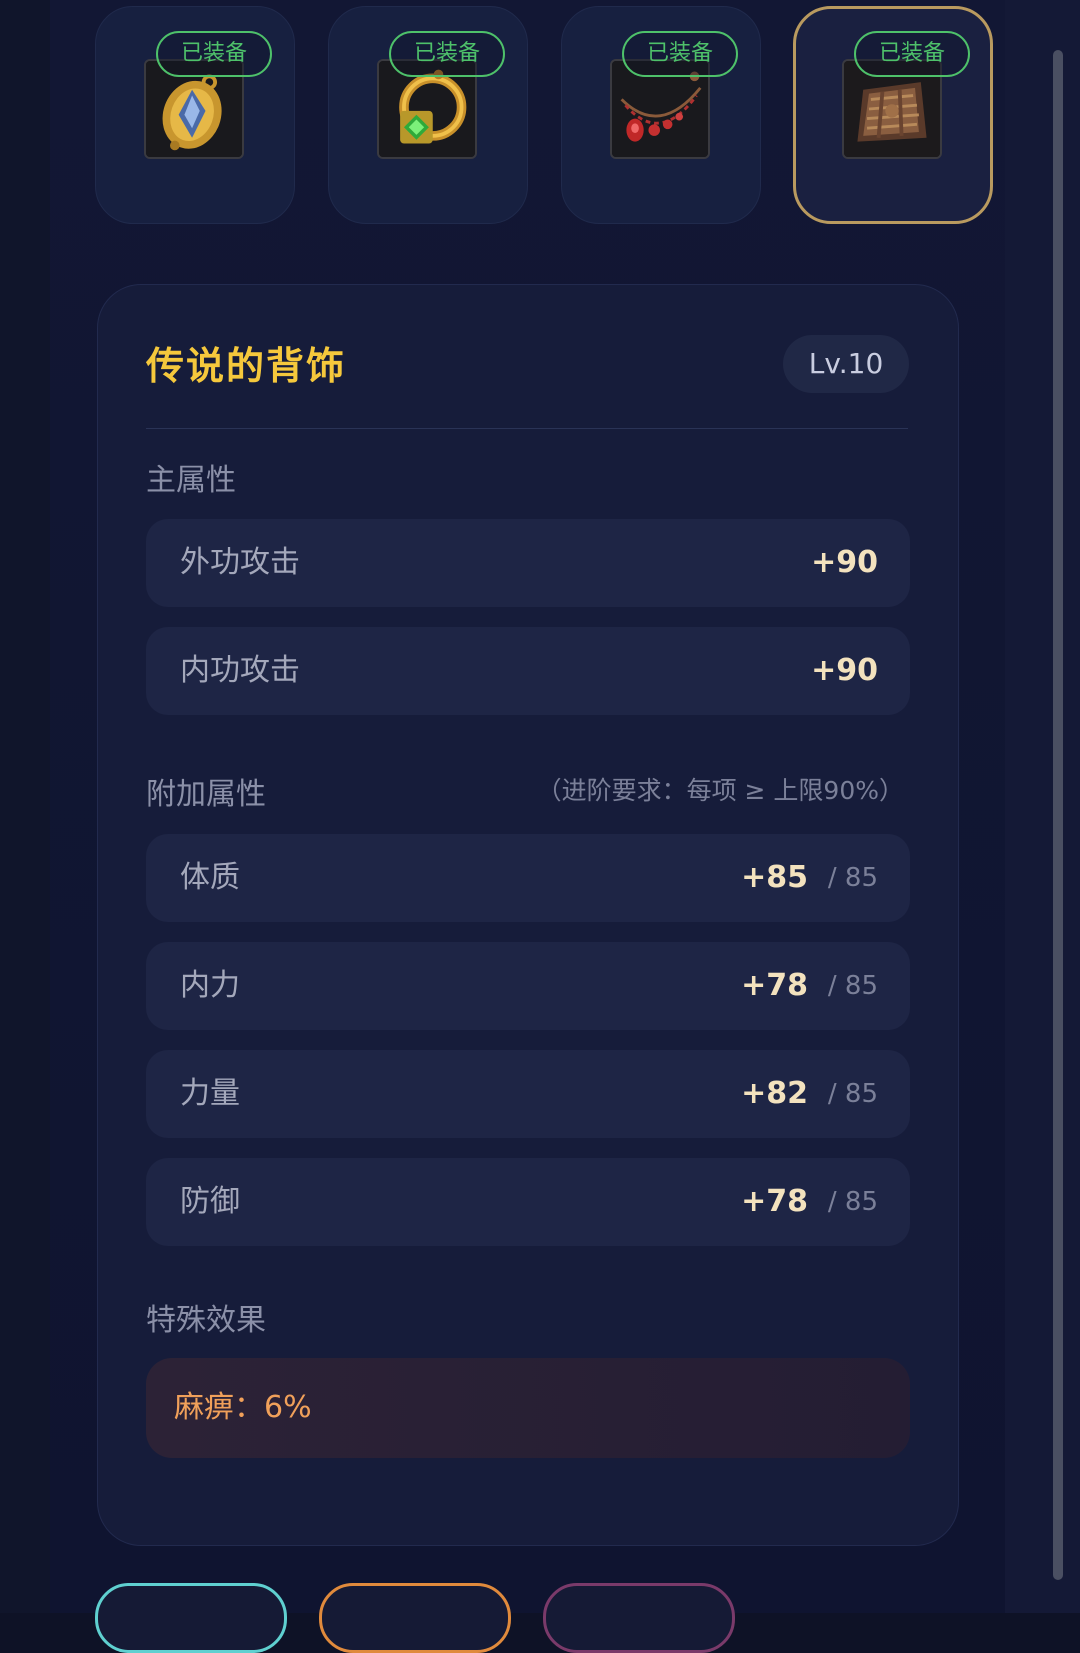 The image size is (1080, 1653). Describe the element at coordinates (528, 671) in the screenshot. I see `stat-row-internal-attack: 内功攻击 +90` at that location.